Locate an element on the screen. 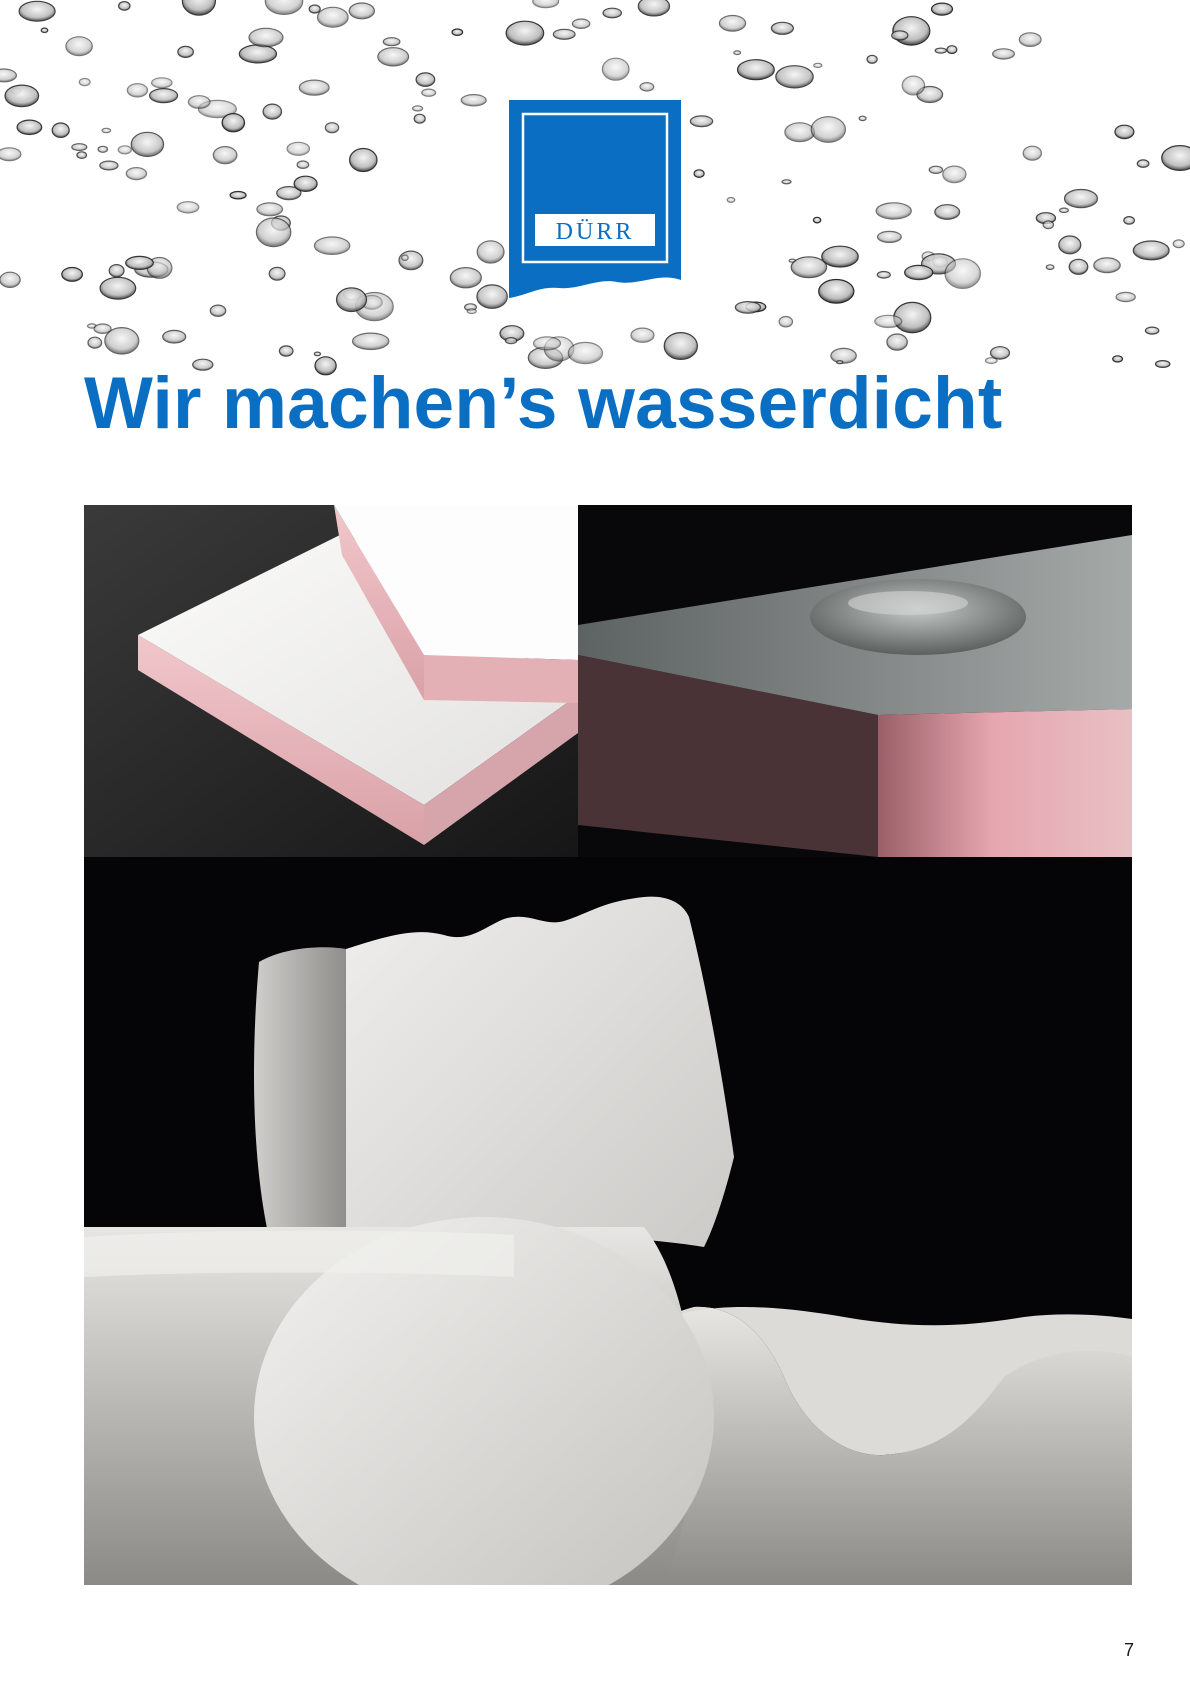 The height and width of the screenshot is (1683, 1190). page-headline: Wir machen’s wasserdicht is located at coordinates (543, 403).